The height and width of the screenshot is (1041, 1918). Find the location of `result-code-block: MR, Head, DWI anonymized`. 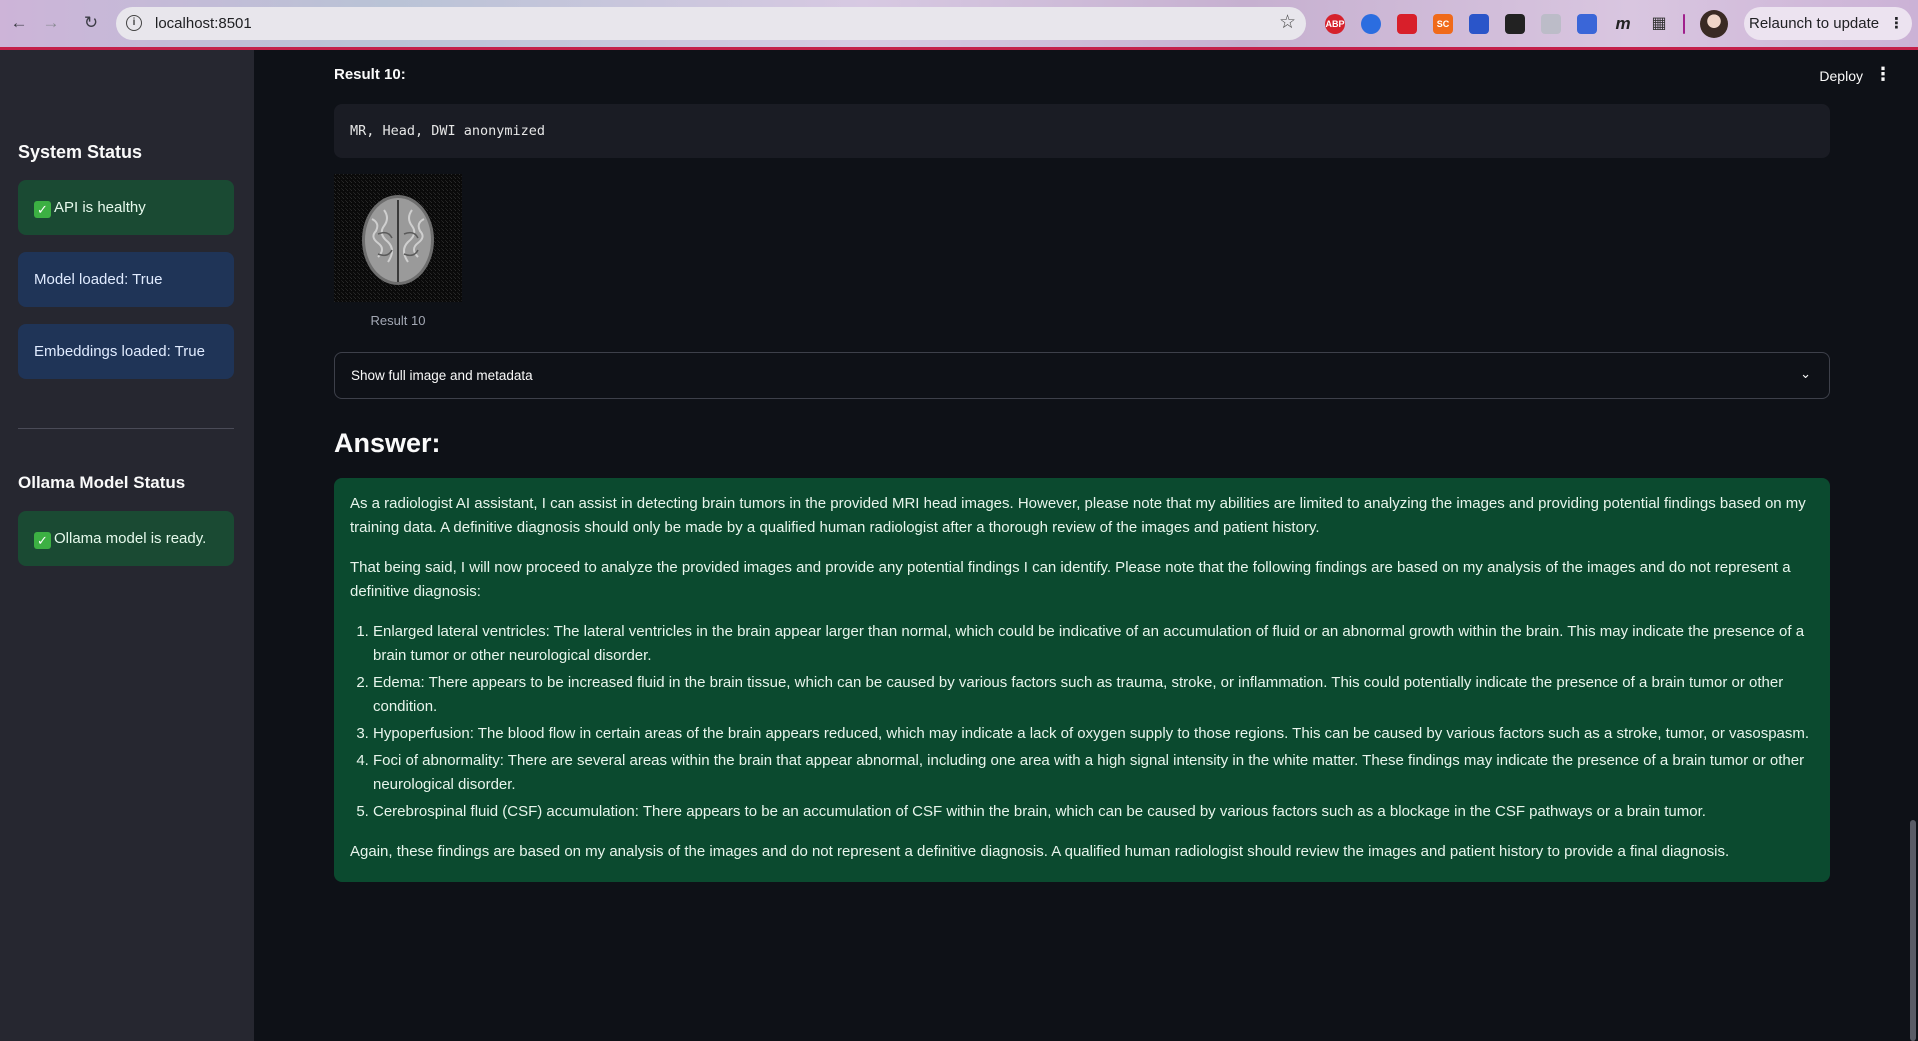

result-code-block: MR, Head, DWI anonymized is located at coordinates (1082, 131).